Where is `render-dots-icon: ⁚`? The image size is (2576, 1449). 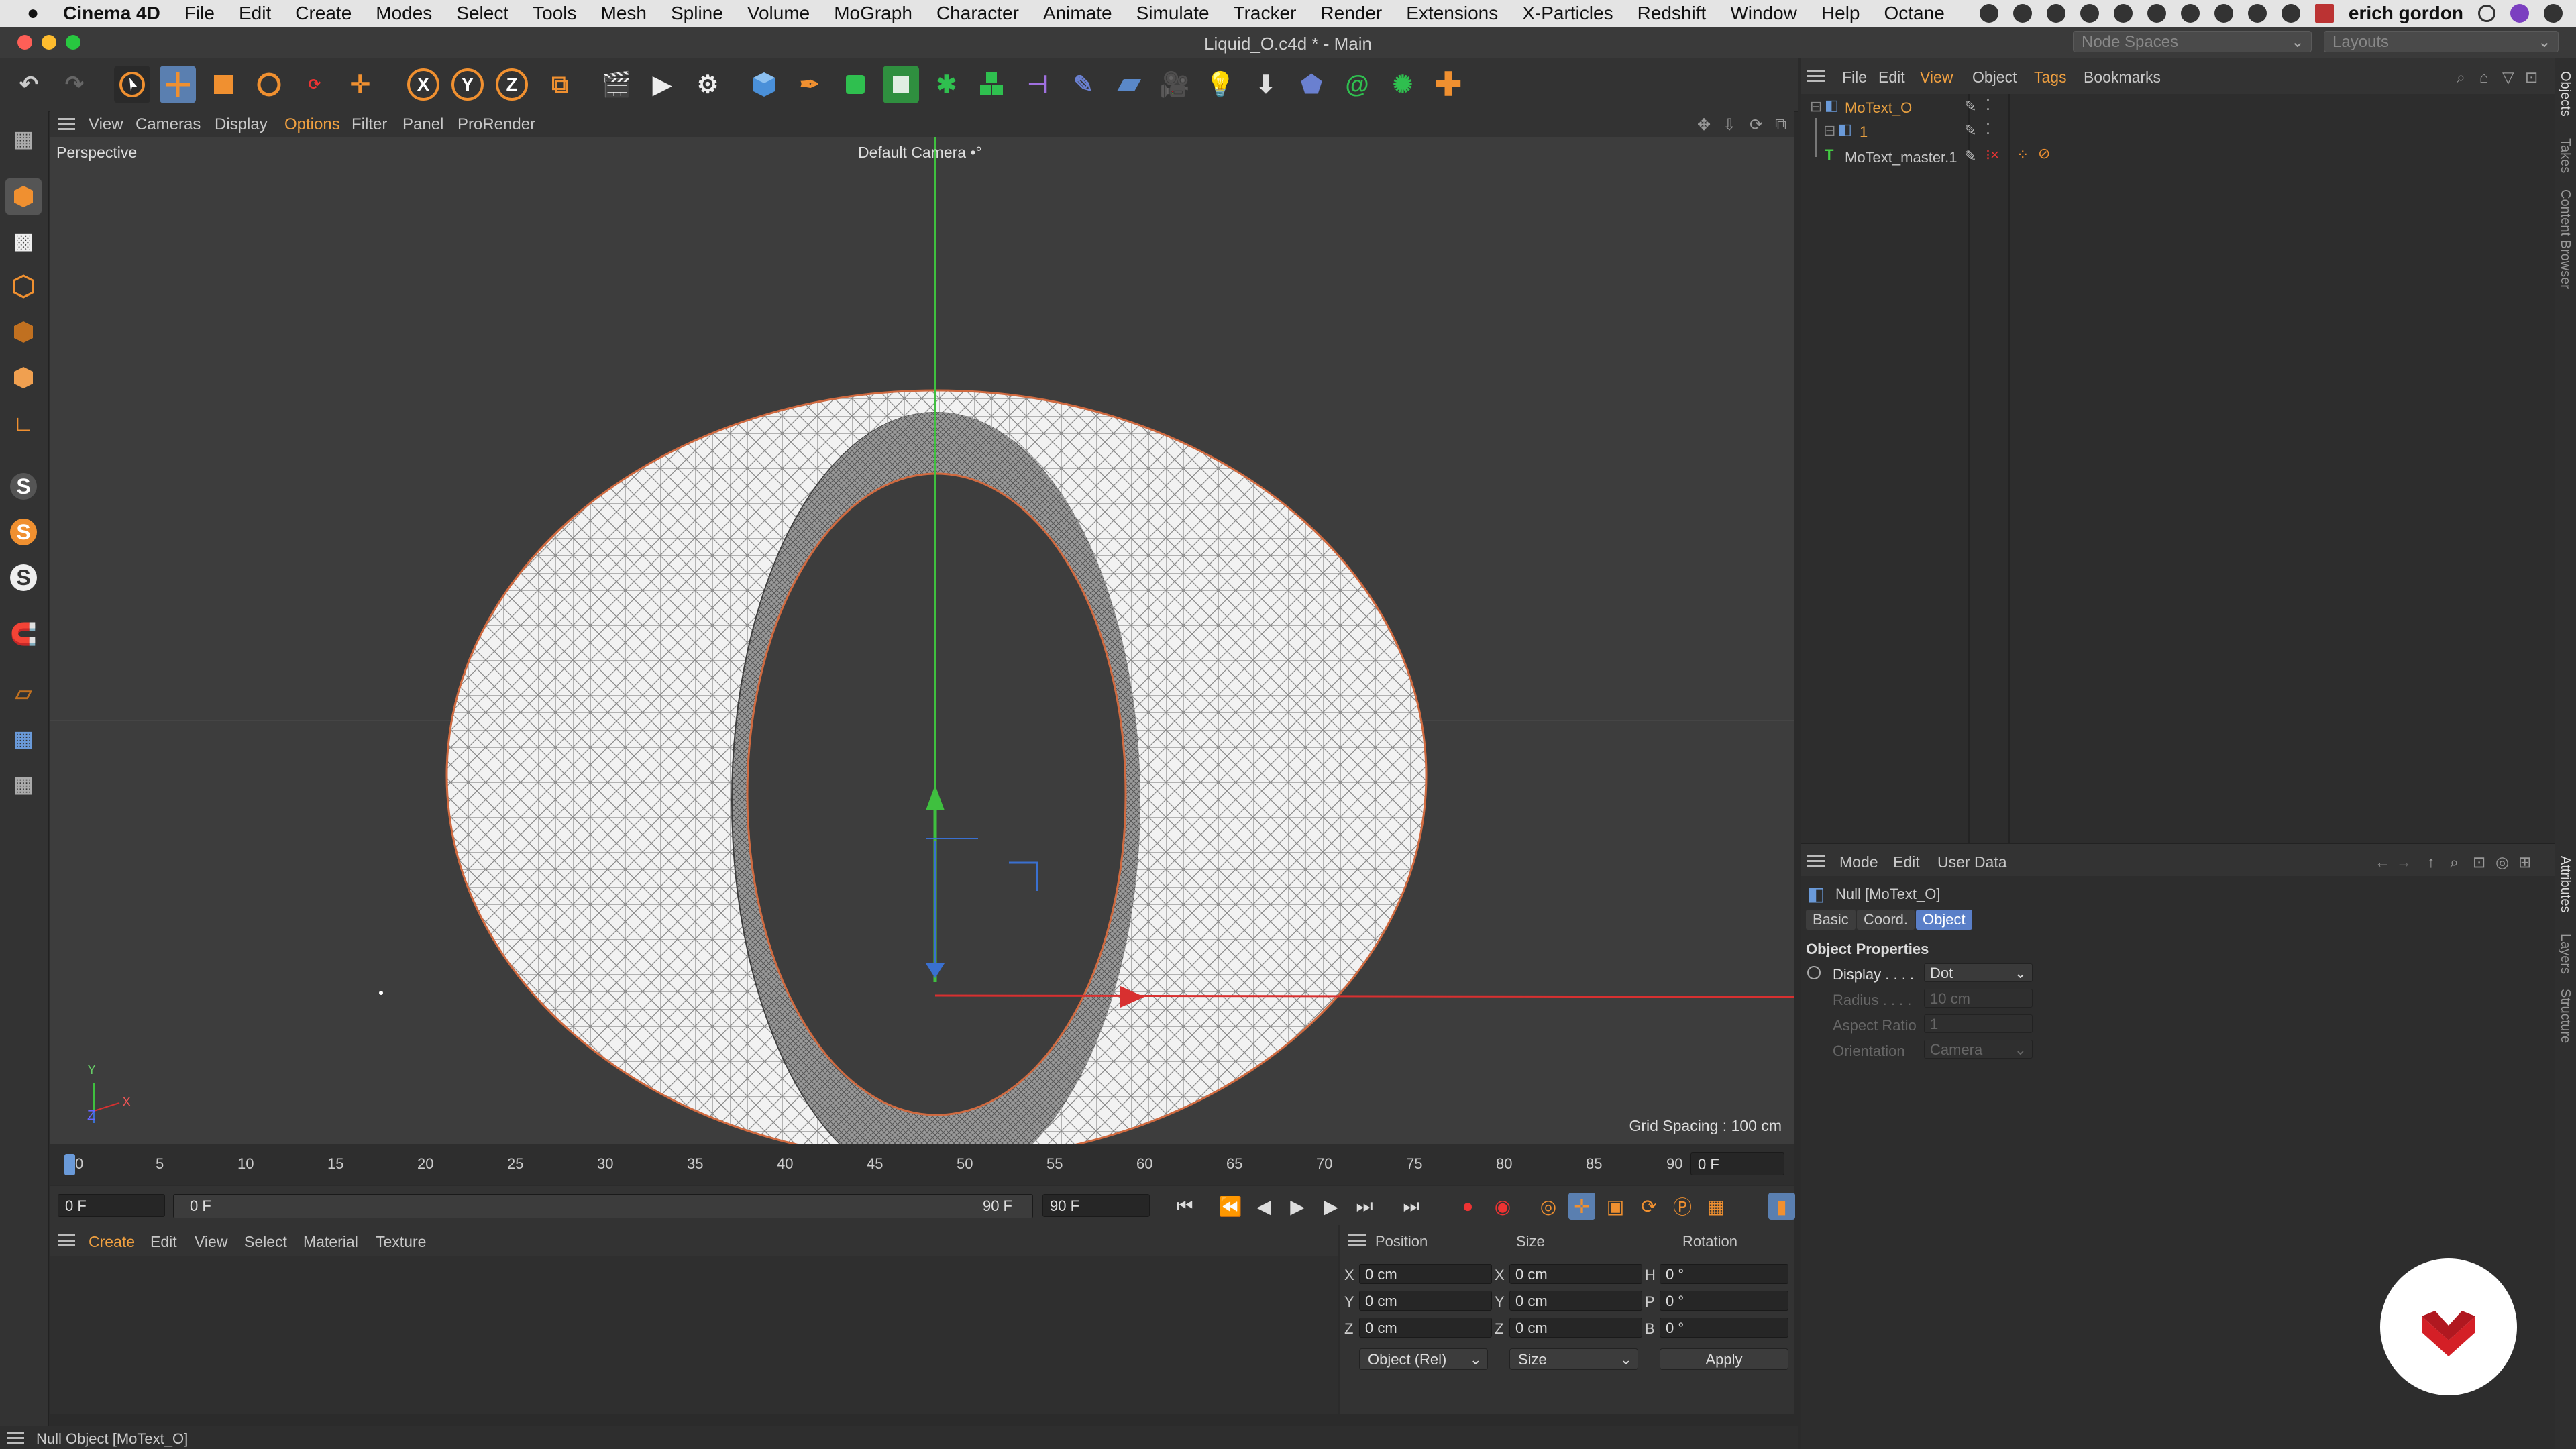
render-dots-icon: ⁚ is located at coordinates (1988, 105).